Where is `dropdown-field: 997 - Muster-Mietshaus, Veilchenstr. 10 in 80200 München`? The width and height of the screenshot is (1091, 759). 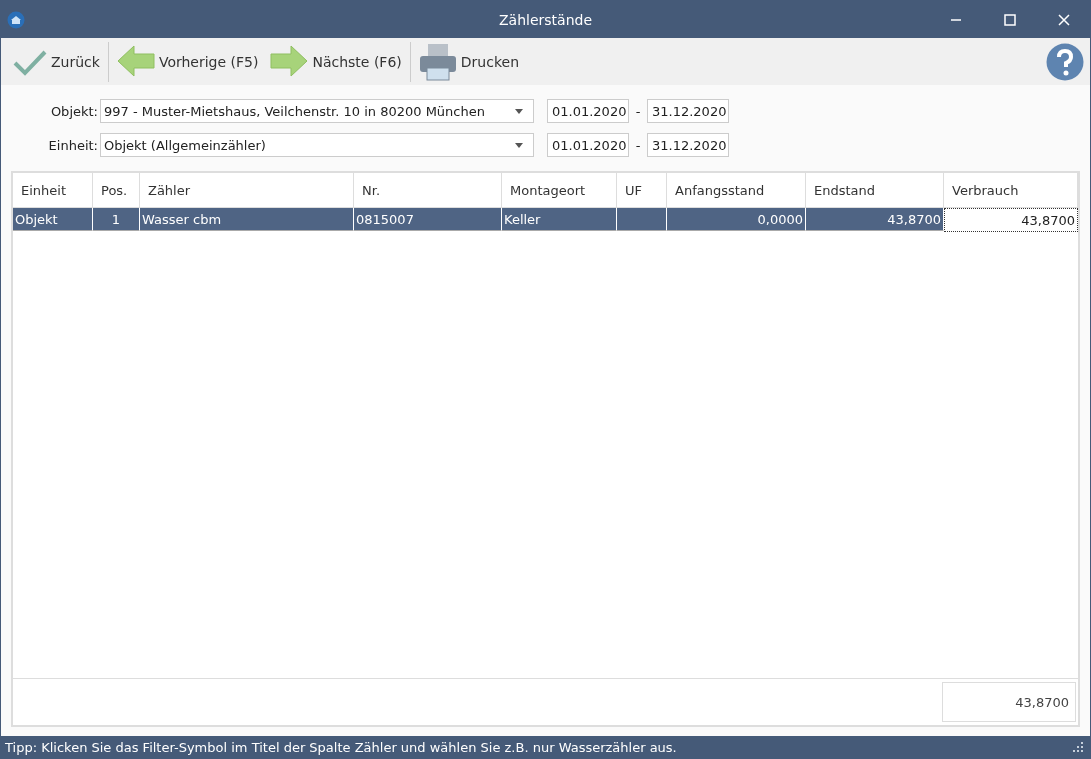 dropdown-field: 997 - Muster-Mietshaus, Veilchenstr. 10 in 80200 München is located at coordinates (317, 111).